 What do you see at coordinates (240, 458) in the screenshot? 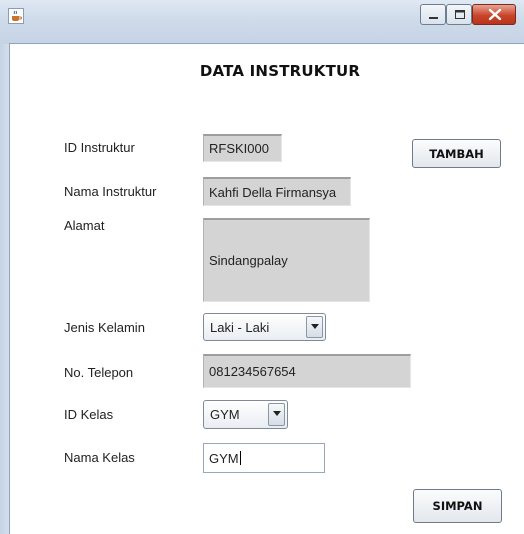
I see `text-cursor` at bounding box center [240, 458].